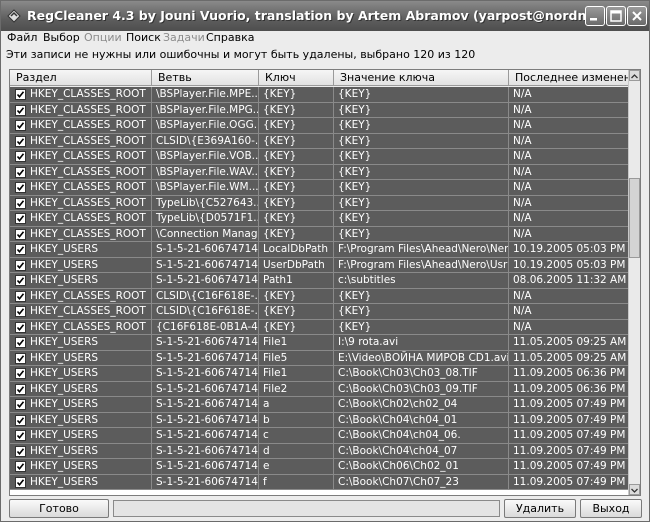 This screenshot has height=522, width=650. Describe the element at coordinates (143, 37) in the screenshot. I see `menu-search: Поиск` at that location.